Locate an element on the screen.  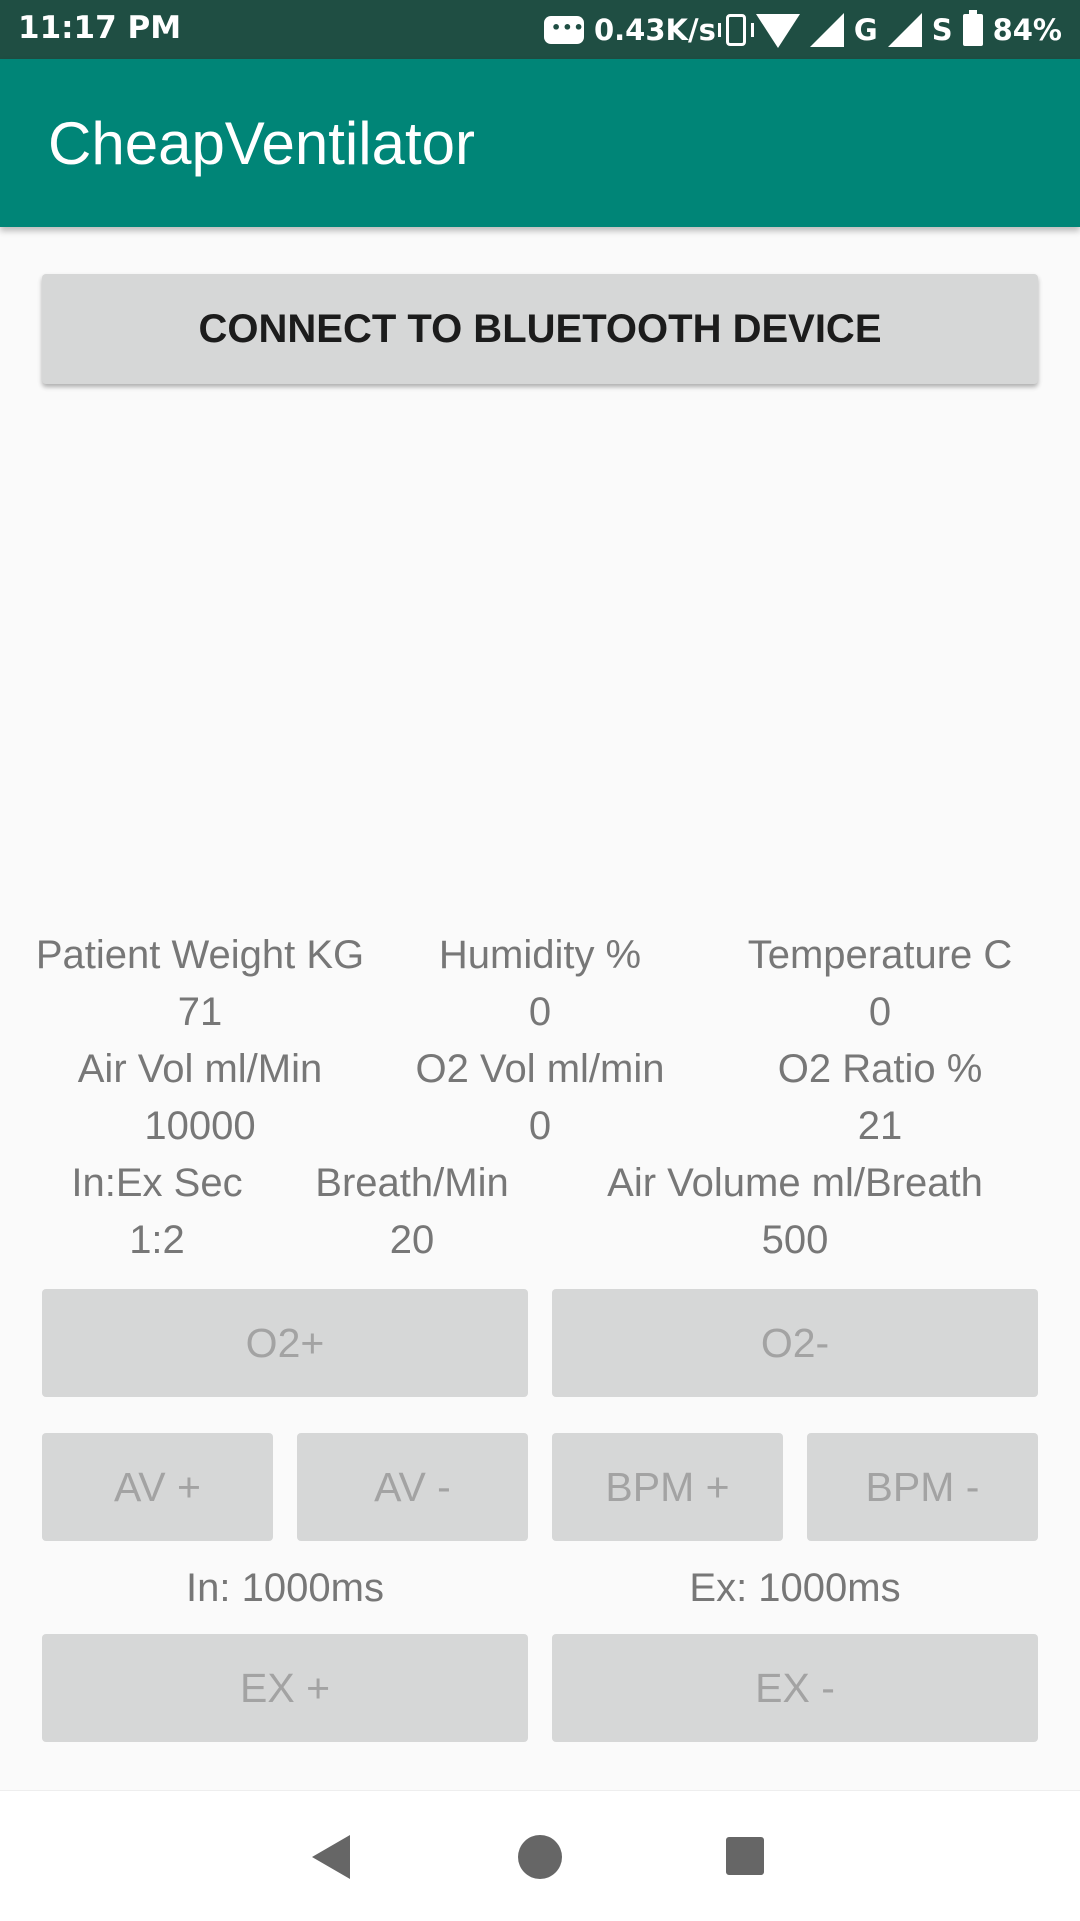
o2-ratio-value: 21 is located at coordinates (880, 1126).